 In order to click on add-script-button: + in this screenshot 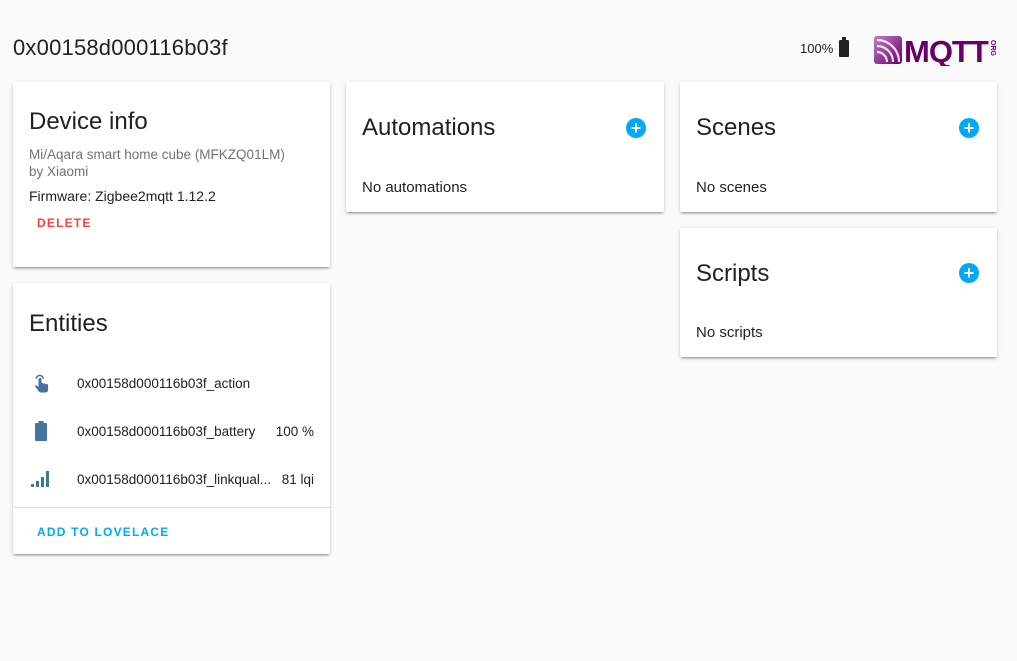, I will do `click(969, 273)`.